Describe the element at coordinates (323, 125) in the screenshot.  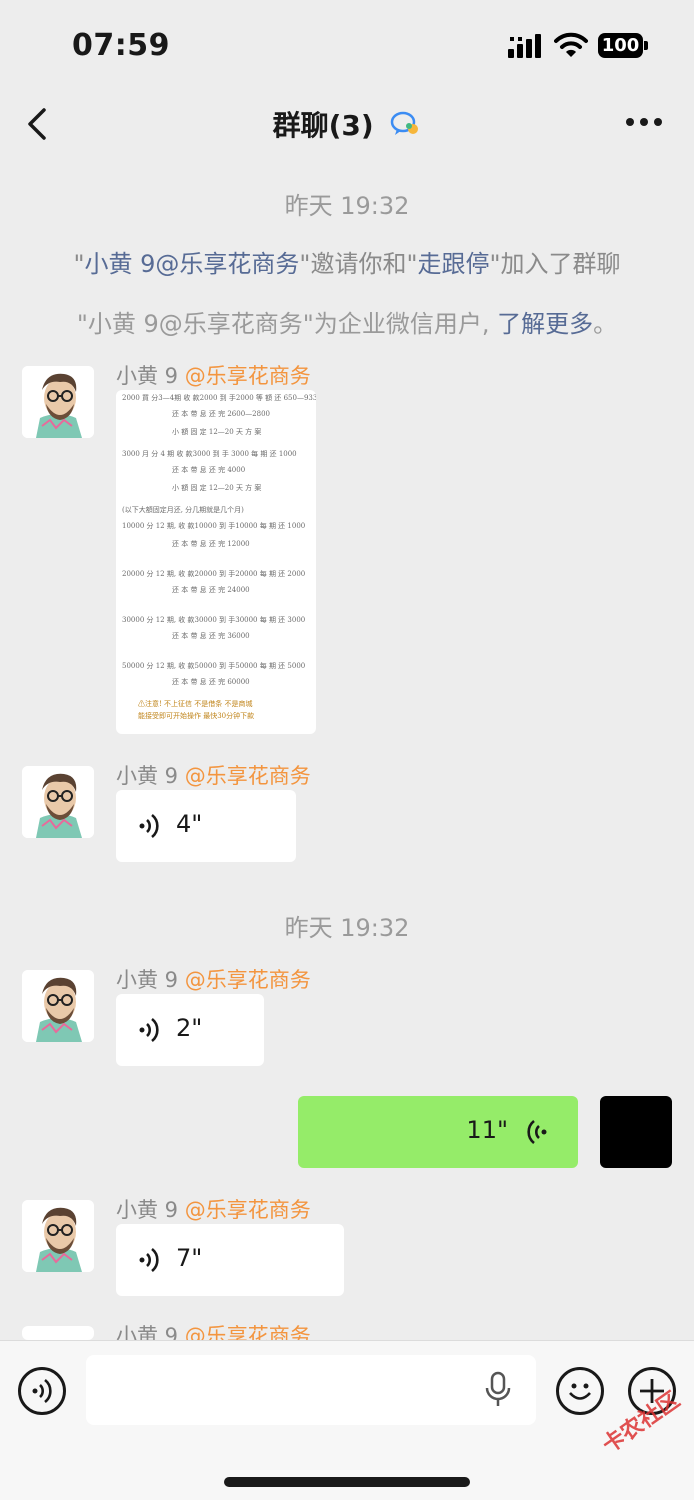
I see `chat-title: 群聊(3)` at that location.